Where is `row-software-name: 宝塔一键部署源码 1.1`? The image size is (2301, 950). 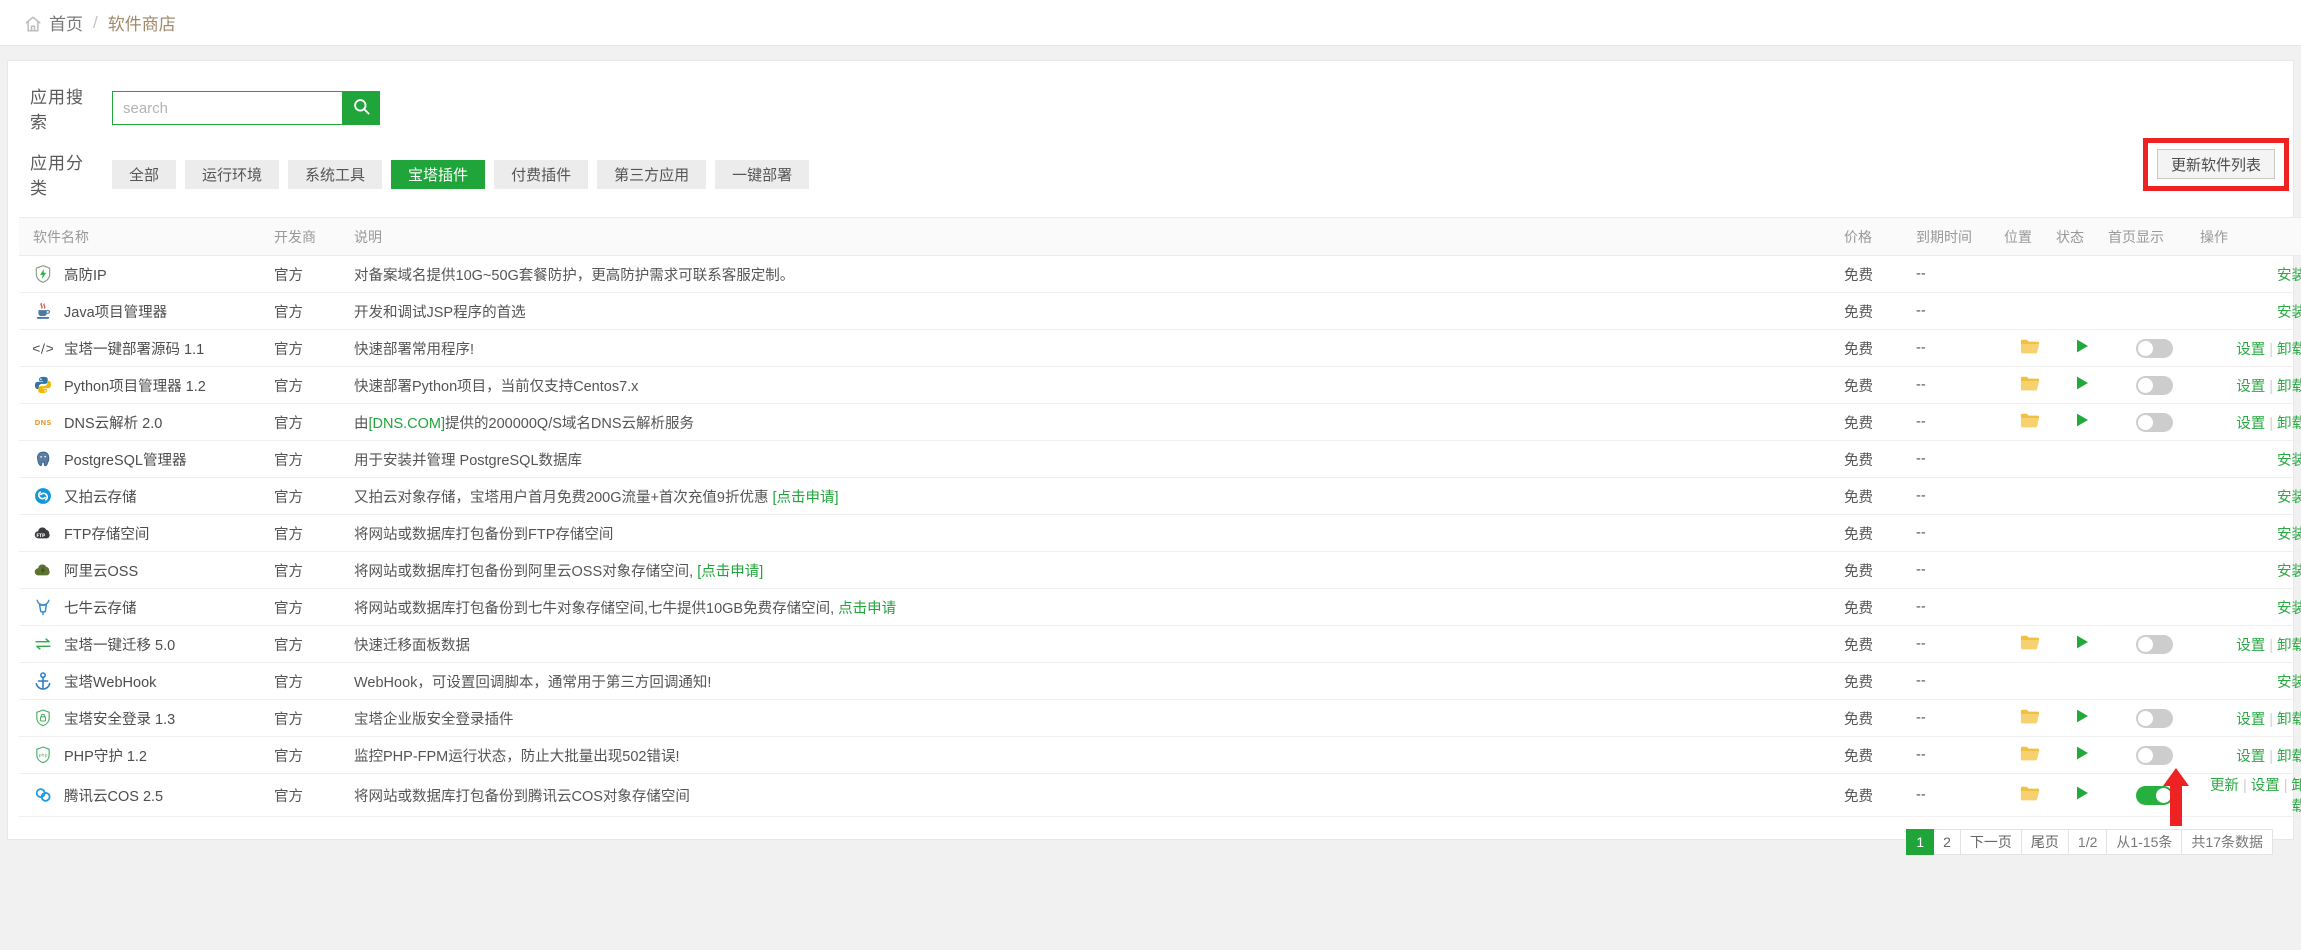 row-software-name: 宝塔一键部署源码 1.1 is located at coordinates (134, 348).